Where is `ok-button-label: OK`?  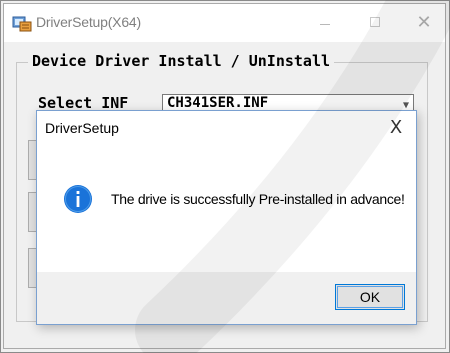
ok-button-label: OK is located at coordinates (370, 297).